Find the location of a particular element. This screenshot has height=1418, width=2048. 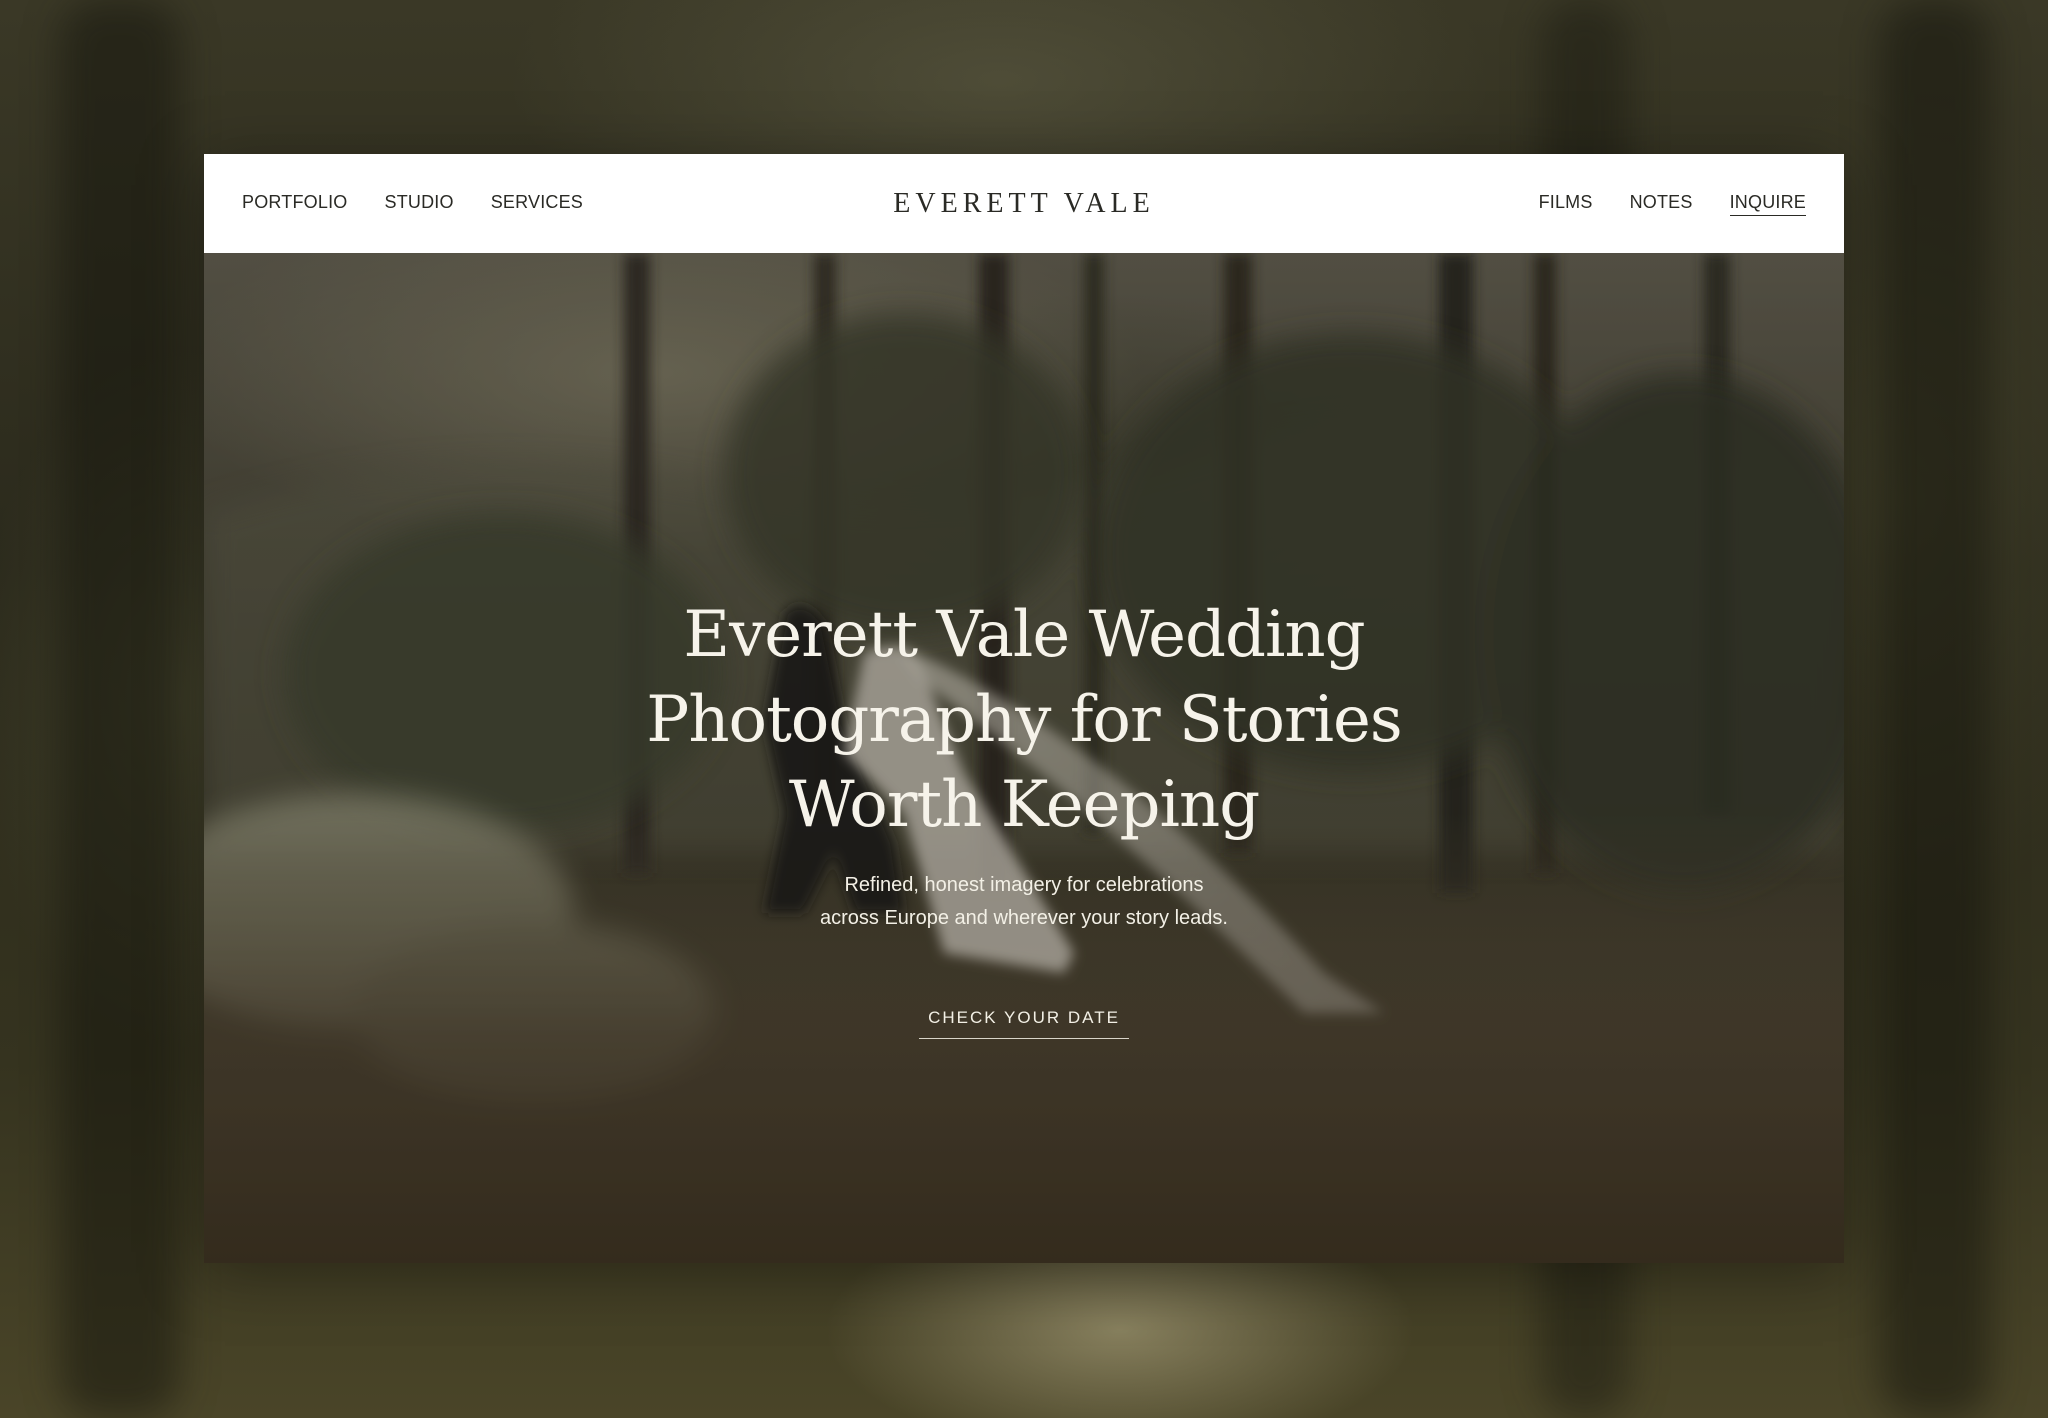

primary-nav-right: FILMS NOTES INQUIRE is located at coordinates (1672, 203).